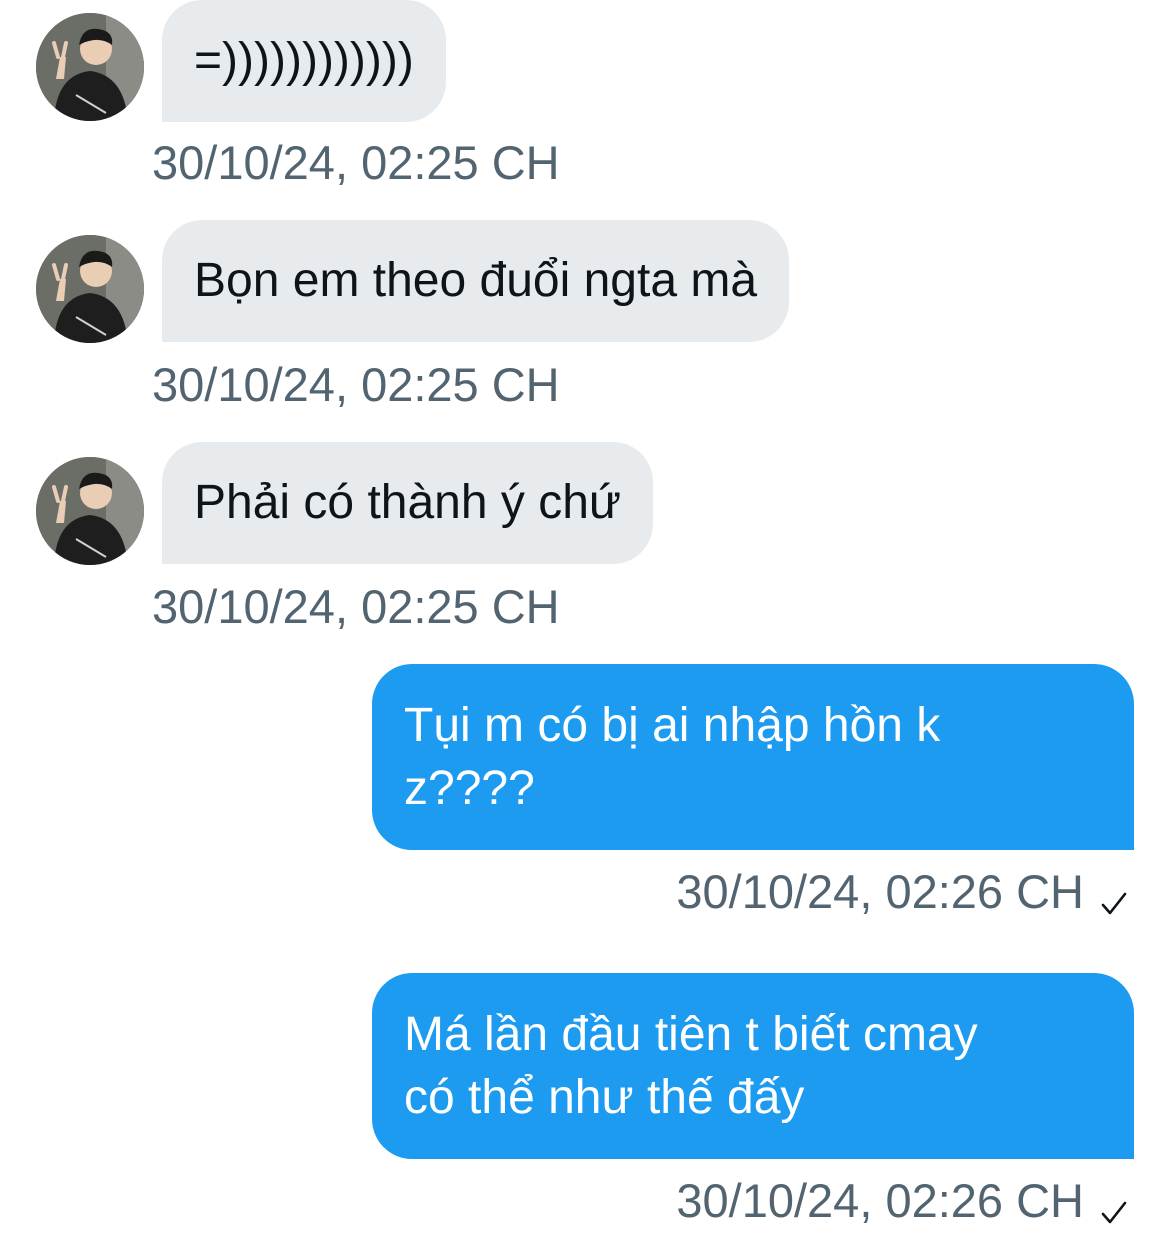 The height and width of the screenshot is (1254, 1170). Describe the element at coordinates (604, 1097) in the screenshot. I see `message-text-line: có thể như thế đấy` at that location.